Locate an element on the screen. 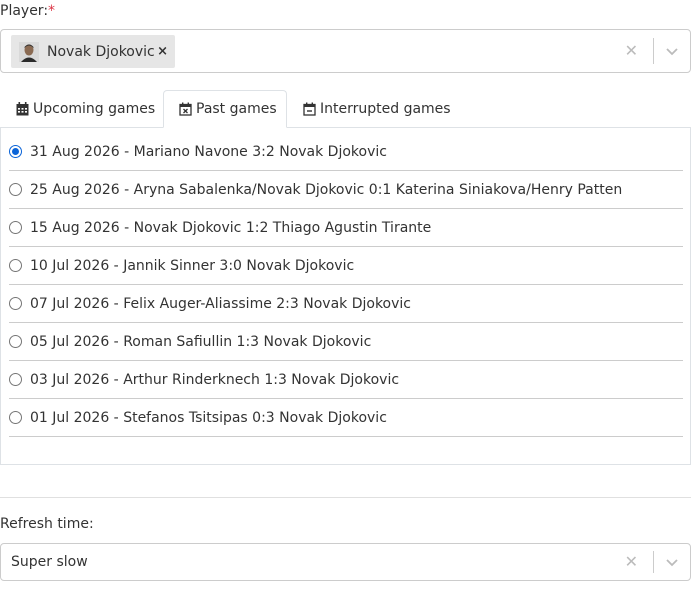  player-select-separator is located at coordinates (653, 51).